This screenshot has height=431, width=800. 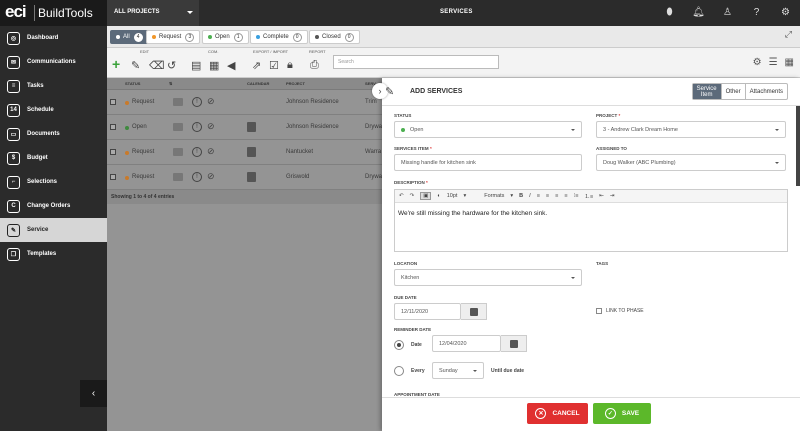 I want to click on project-selector: ALL PROJECTS, so click(x=153, y=13).